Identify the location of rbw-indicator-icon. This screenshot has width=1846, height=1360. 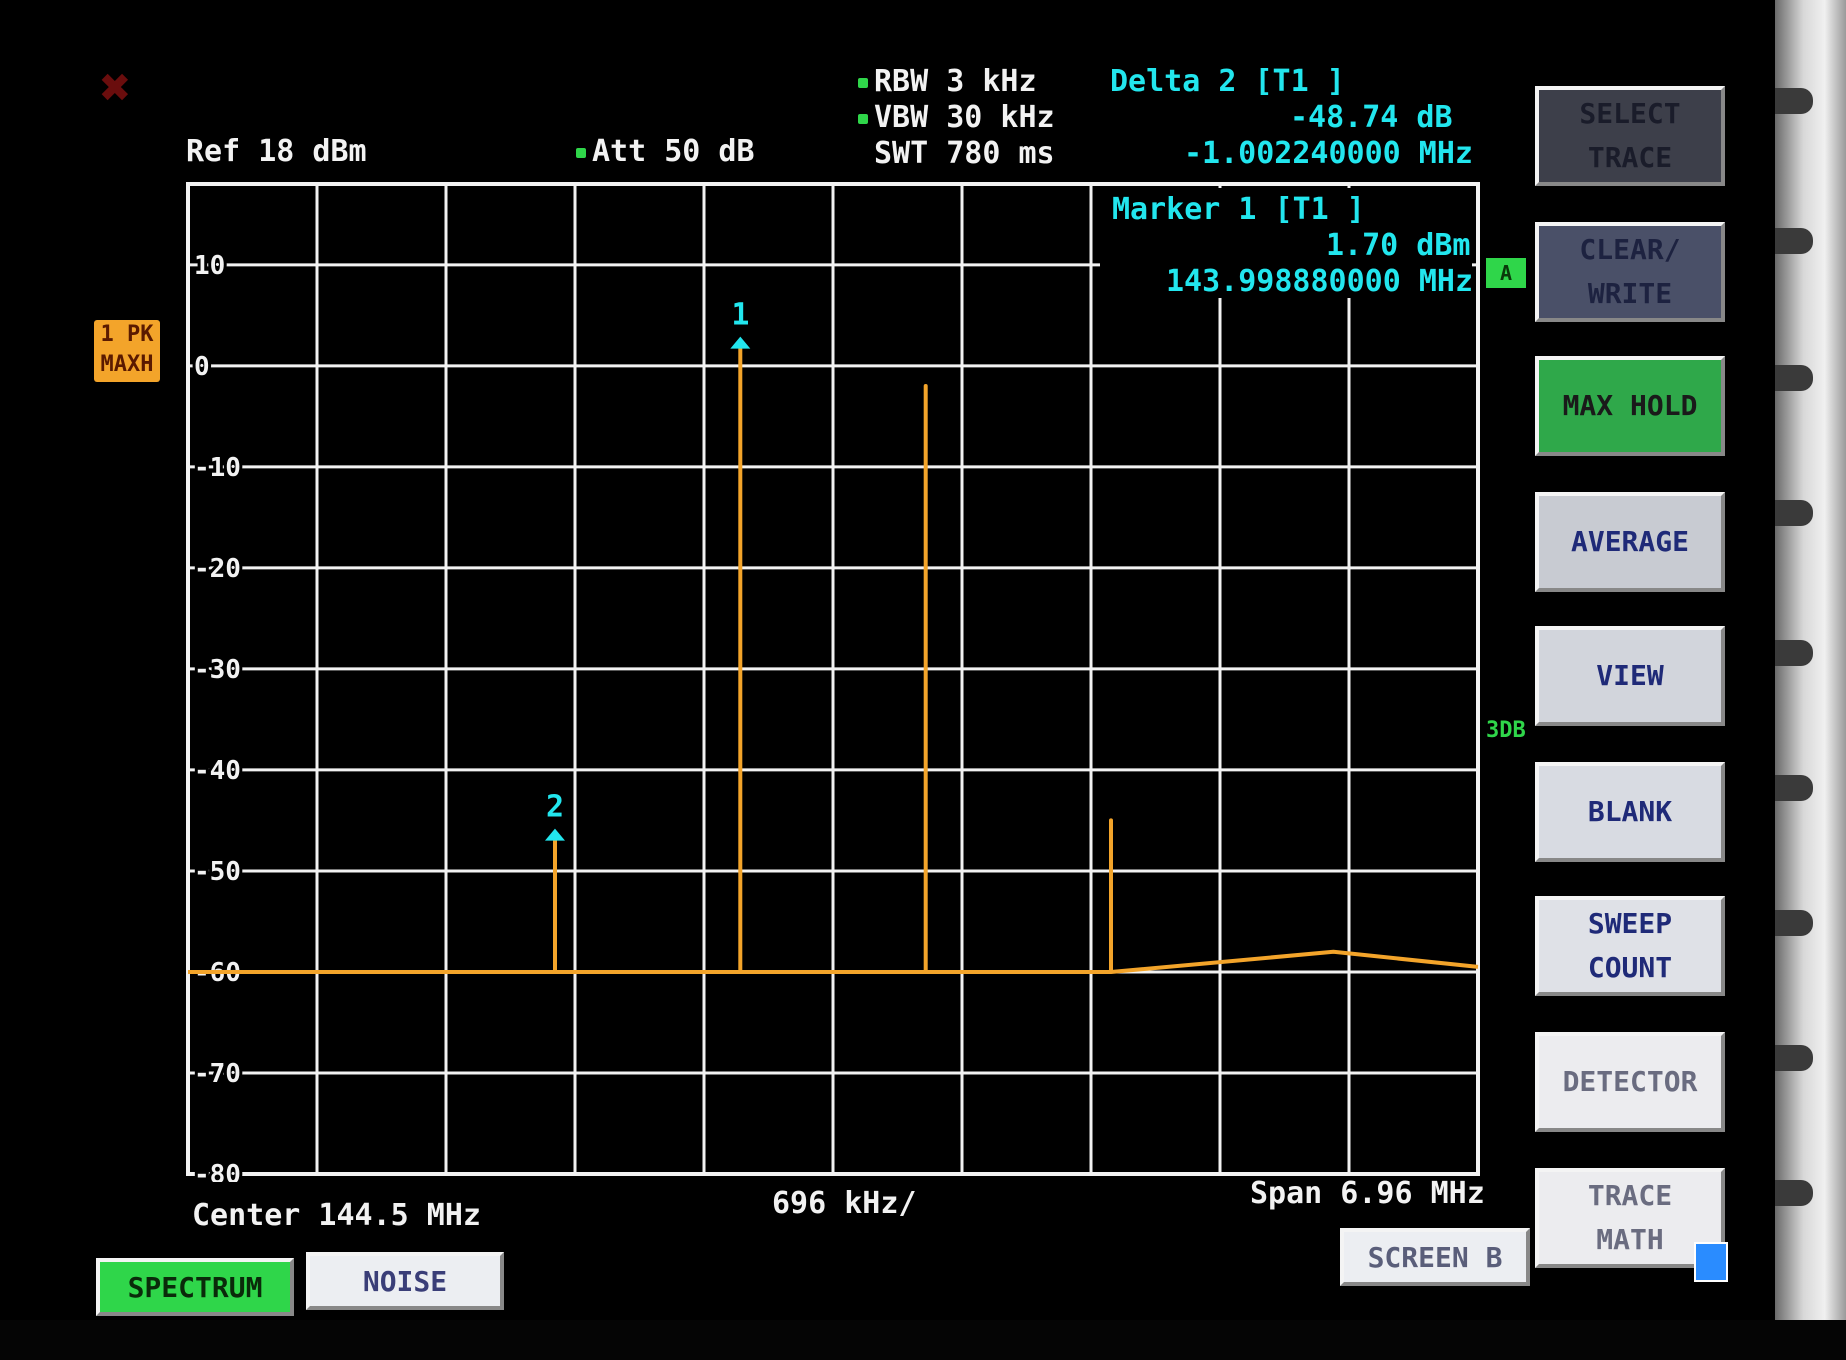
(863, 83).